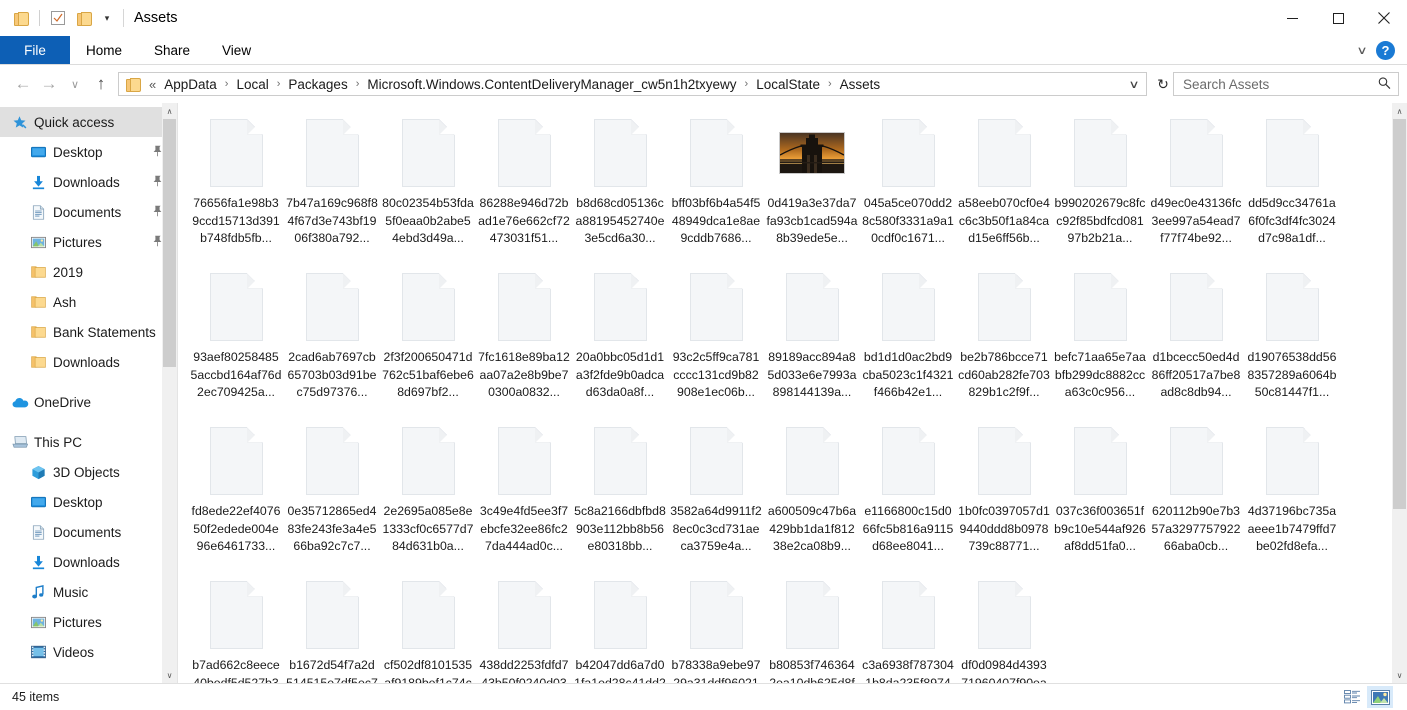 The width and height of the screenshot is (1407, 710). Describe the element at coordinates (23, 84) in the screenshot. I see `back-button: ←` at that location.